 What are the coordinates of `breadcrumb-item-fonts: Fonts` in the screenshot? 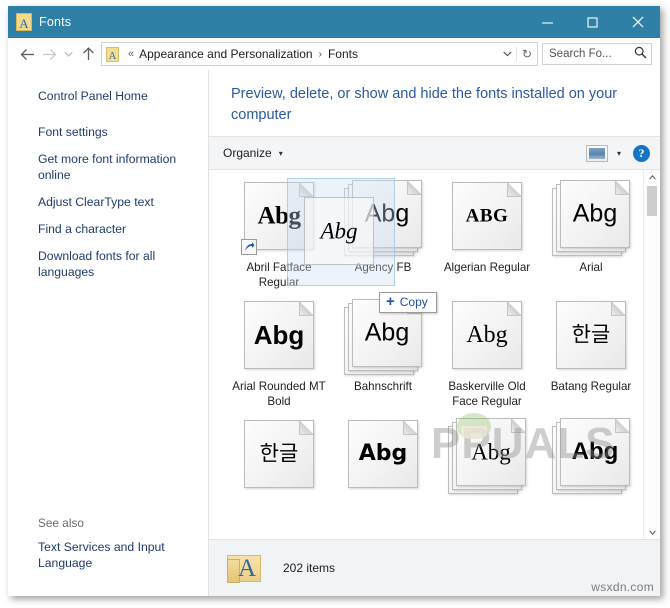 It's located at (343, 54).